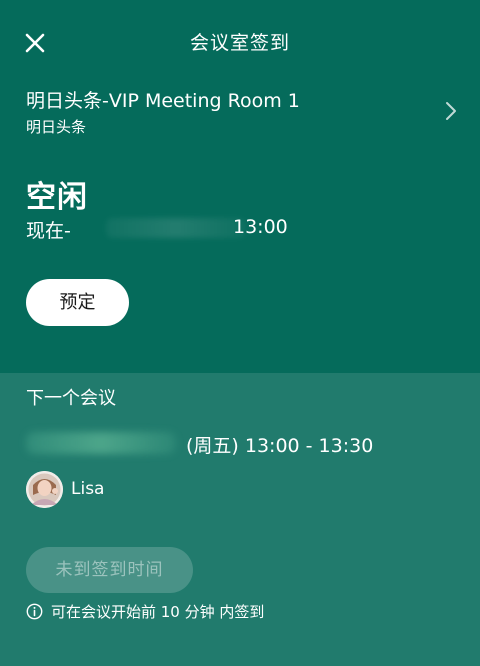  I want to click on avatar, so click(44, 489).